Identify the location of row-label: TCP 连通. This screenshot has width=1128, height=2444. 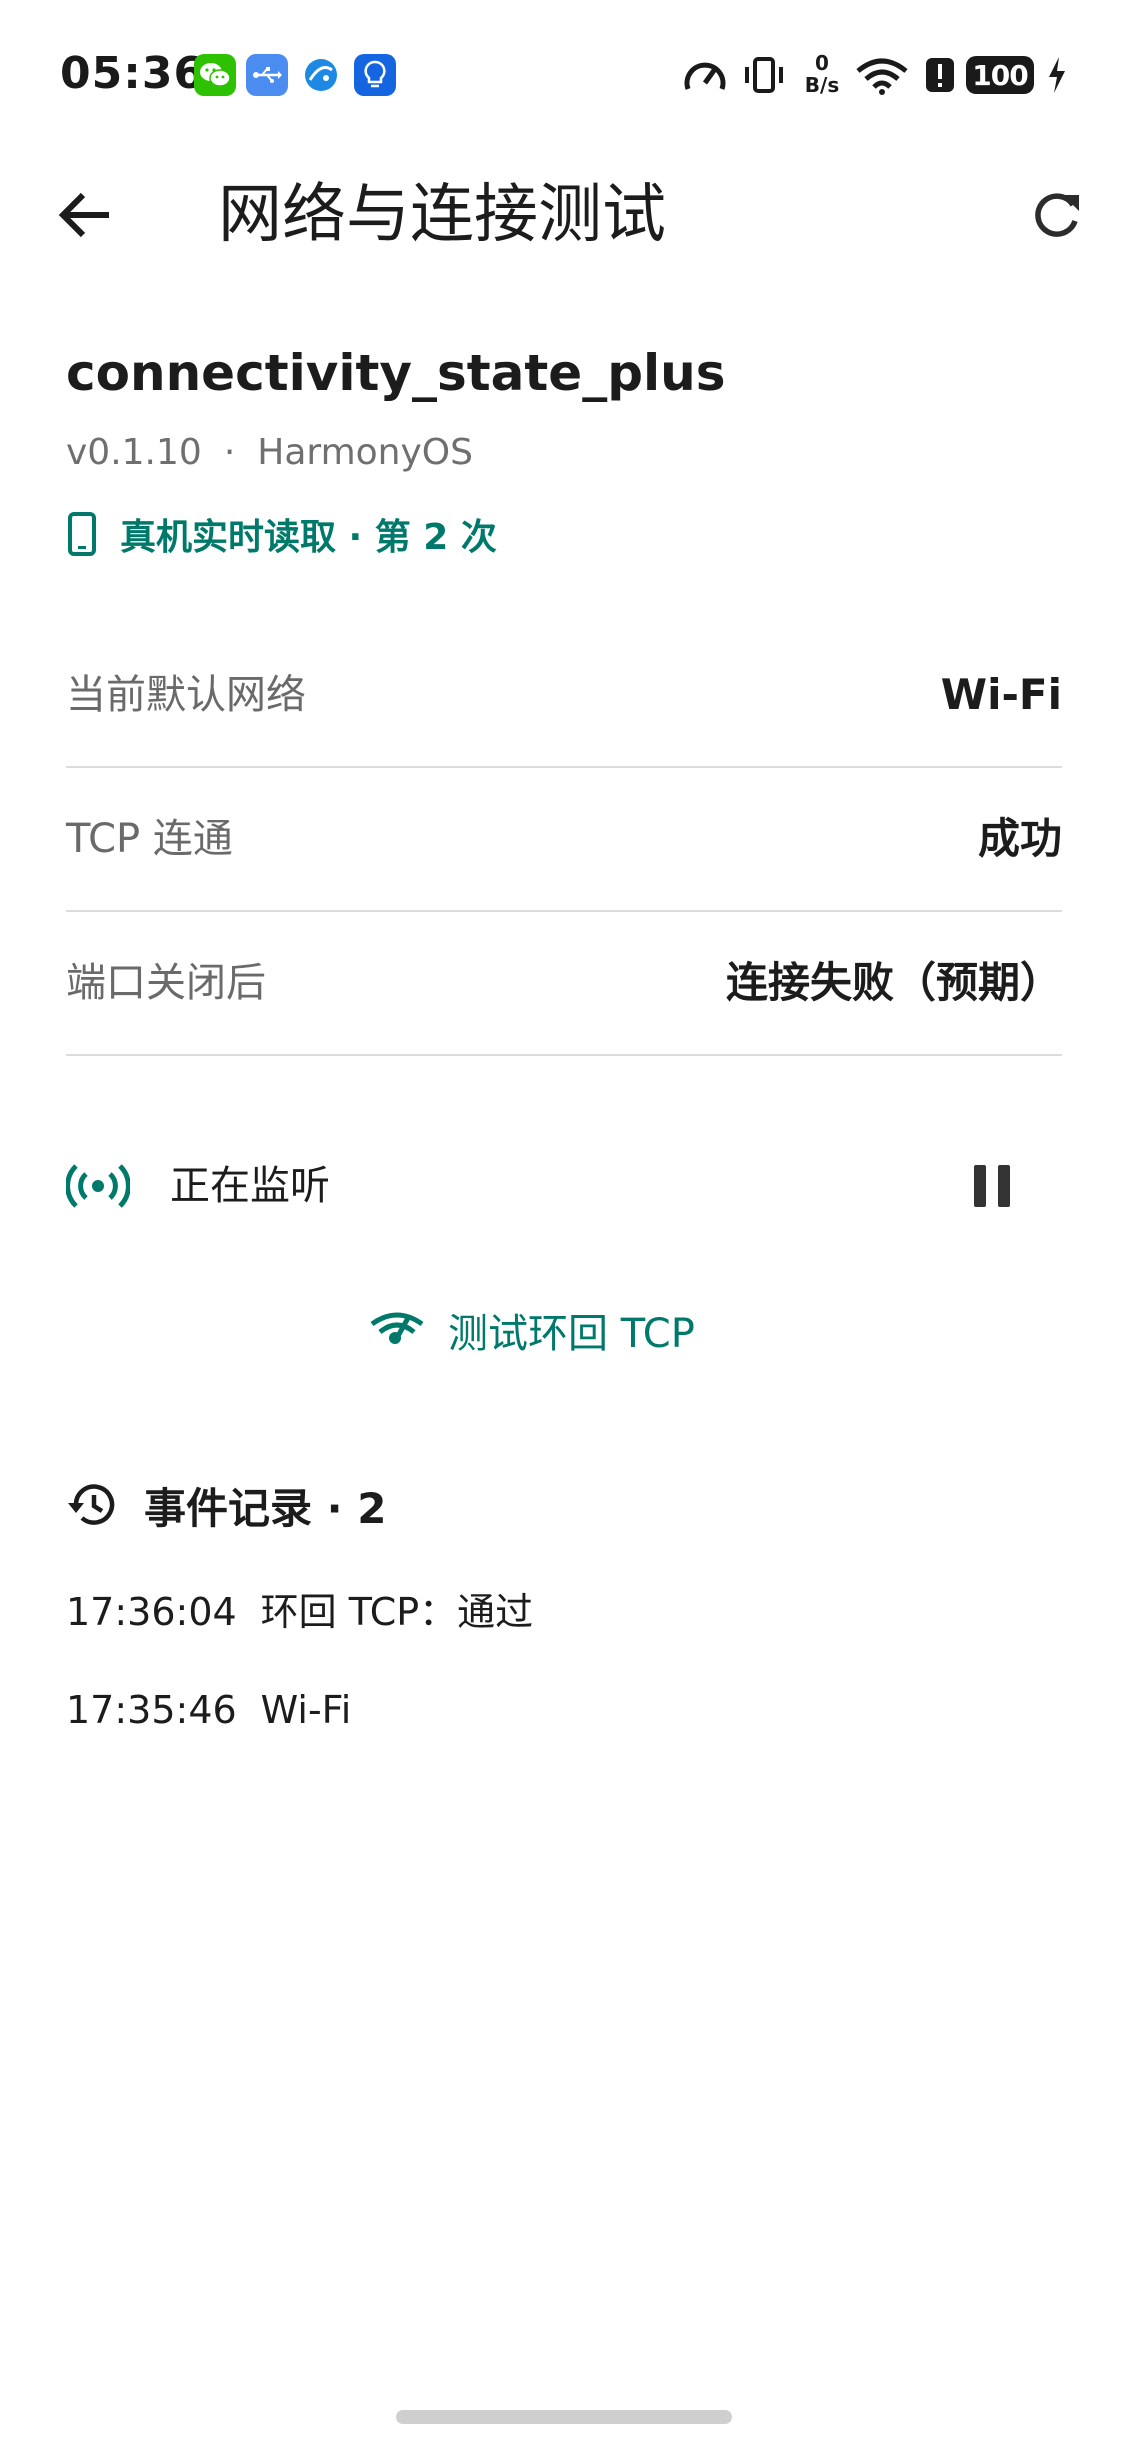
(149, 839).